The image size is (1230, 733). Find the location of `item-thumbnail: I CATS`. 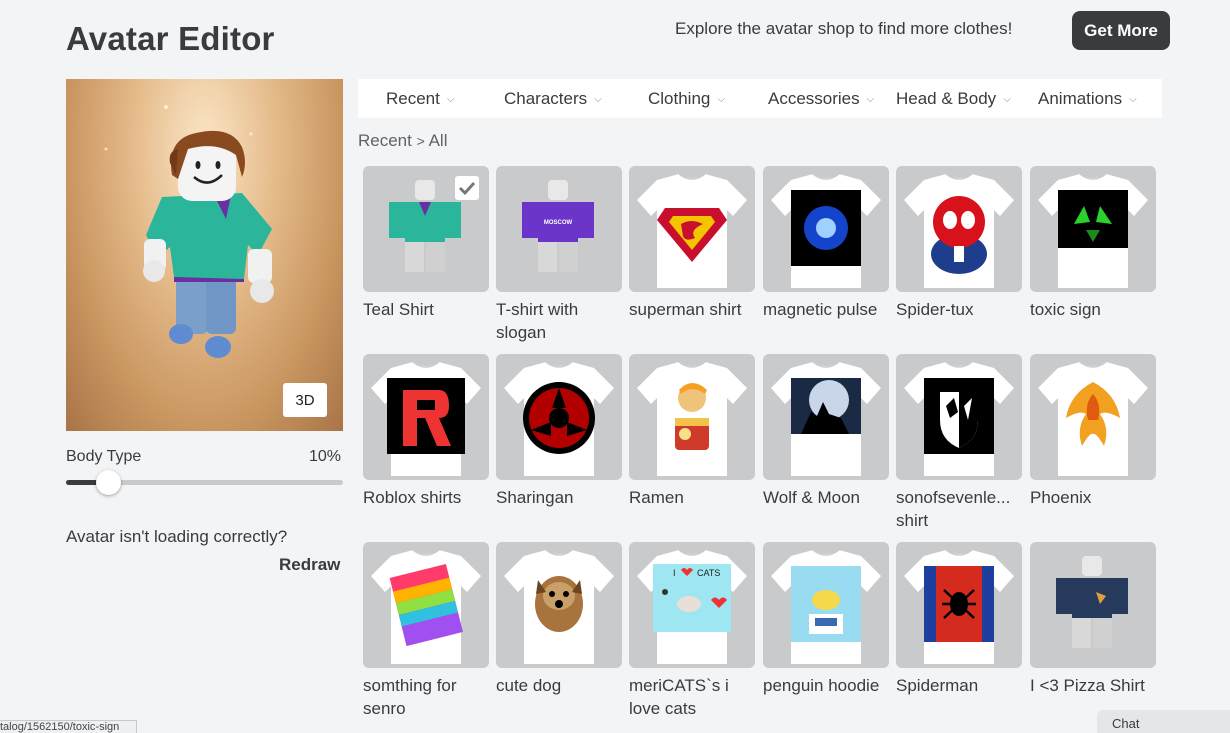

item-thumbnail: I CATS is located at coordinates (692, 605).